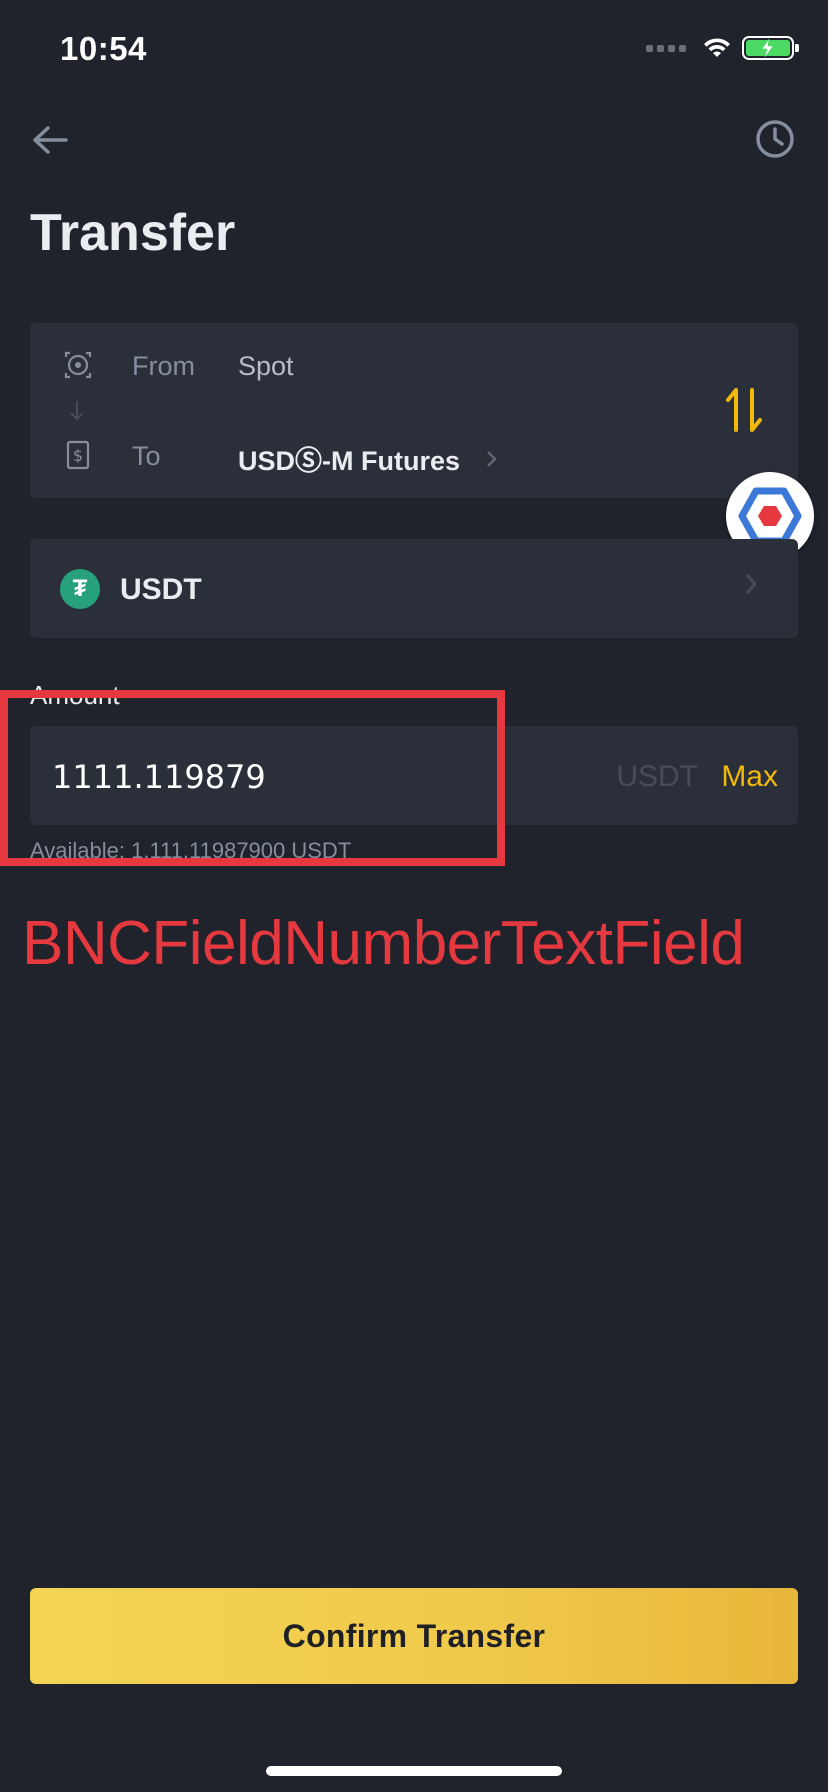  I want to click on history-button, so click(775, 139).